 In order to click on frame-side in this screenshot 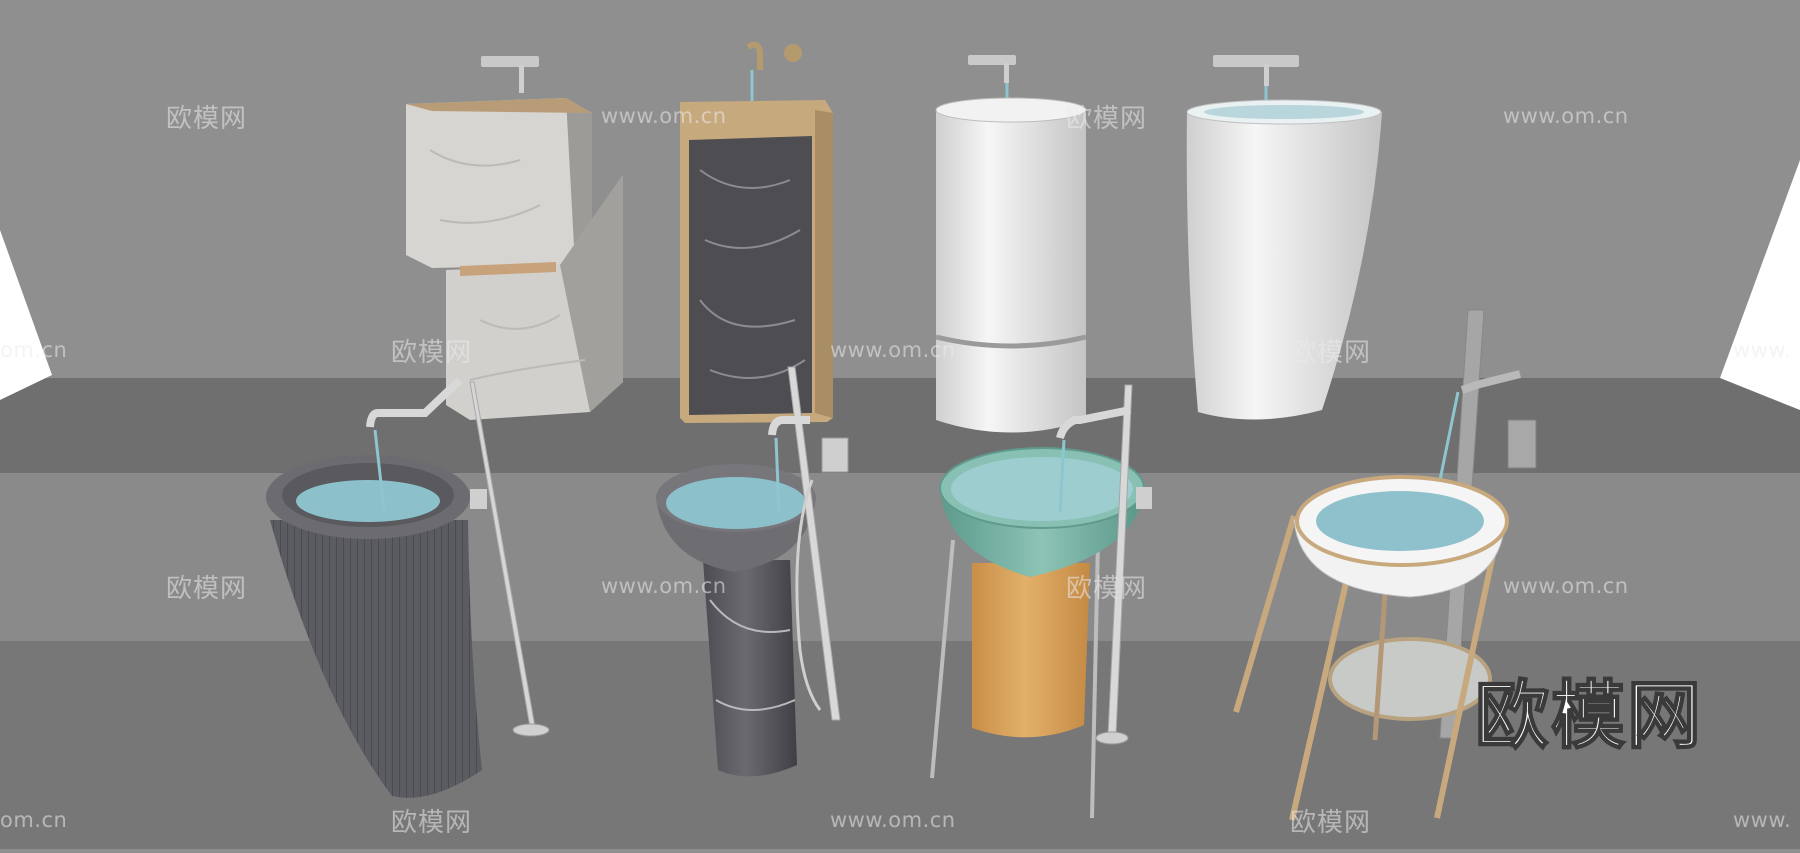, I will do `click(824, 264)`.